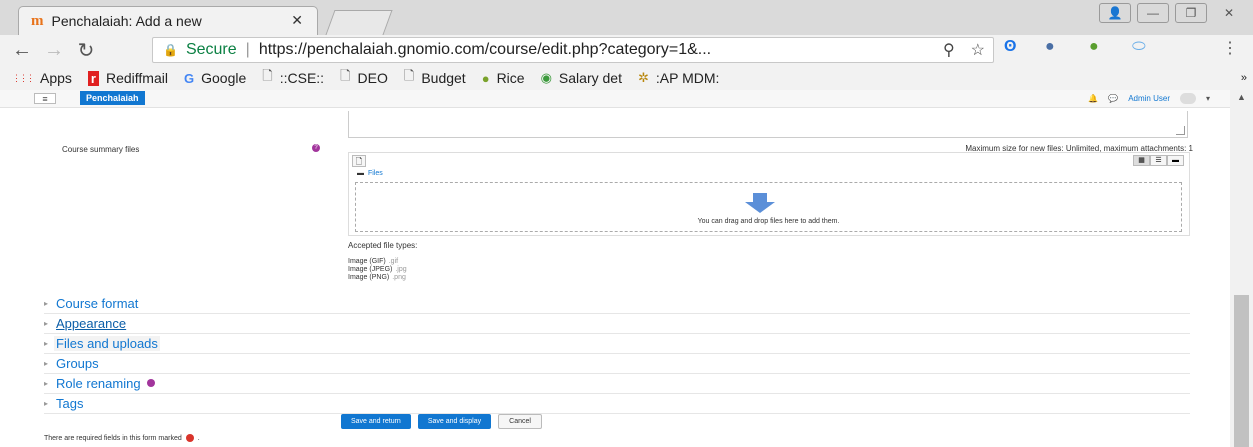  What do you see at coordinates (98, 383) in the screenshot?
I see `section-title: Role renaming` at bounding box center [98, 383].